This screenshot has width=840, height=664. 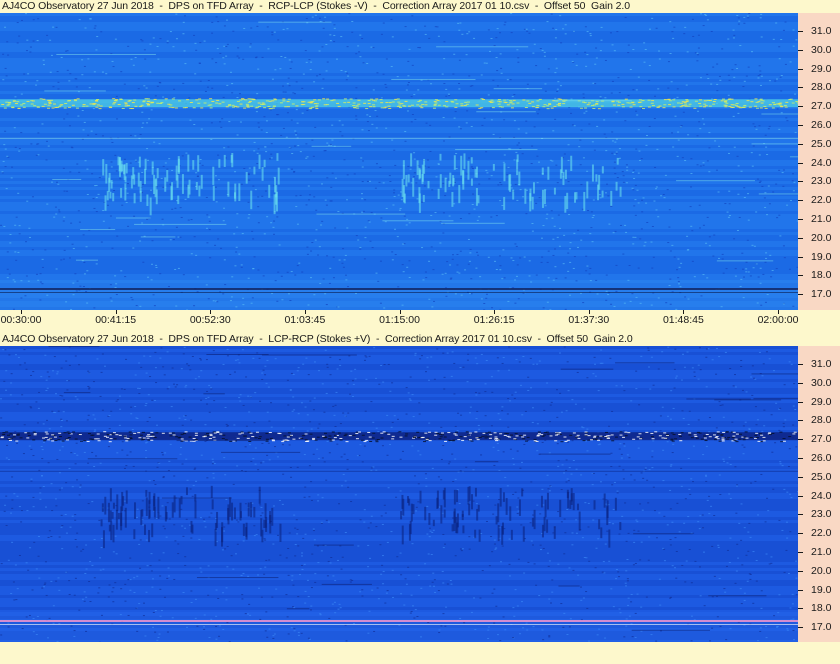 What do you see at coordinates (778, 320) in the screenshot?
I see `time-label: 02:00:00` at bounding box center [778, 320].